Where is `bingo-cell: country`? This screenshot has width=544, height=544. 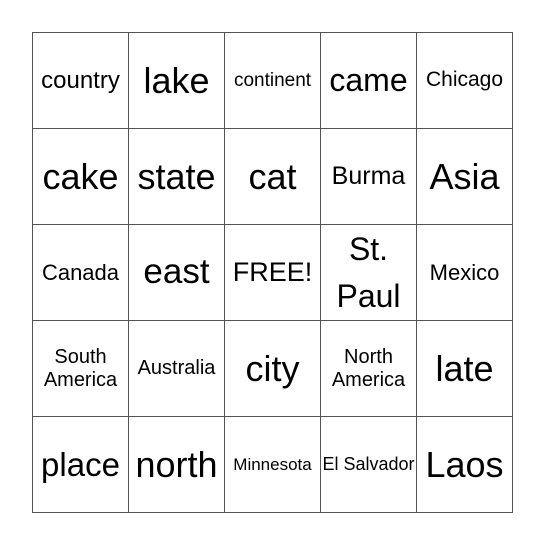
bingo-cell: country is located at coordinates (80, 80).